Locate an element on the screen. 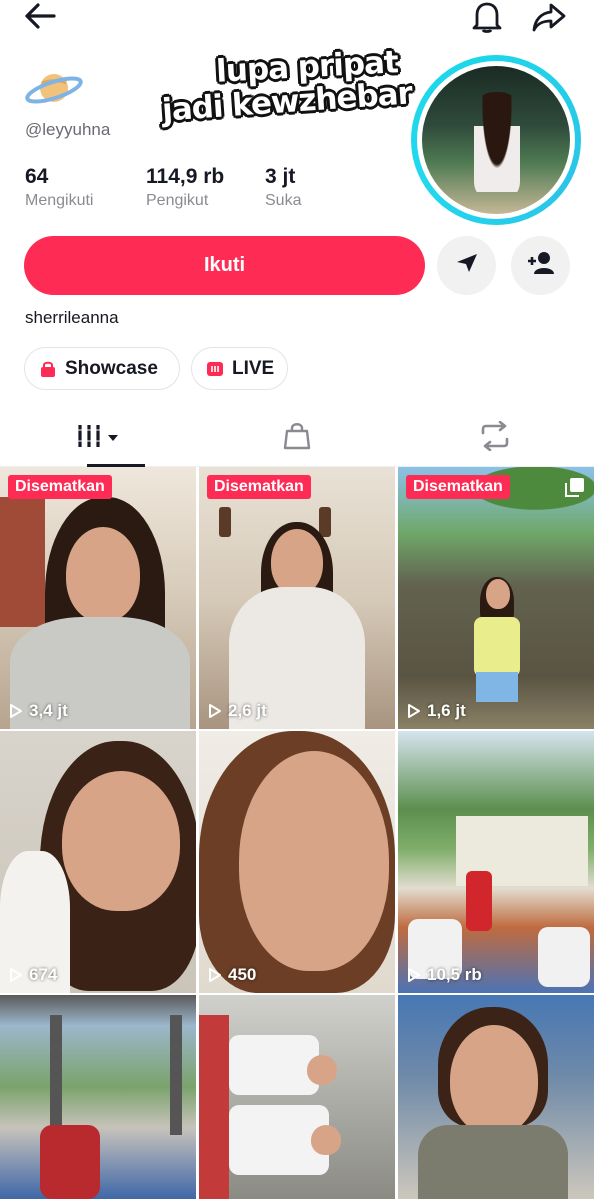  add-person-icon is located at coordinates (541, 265).